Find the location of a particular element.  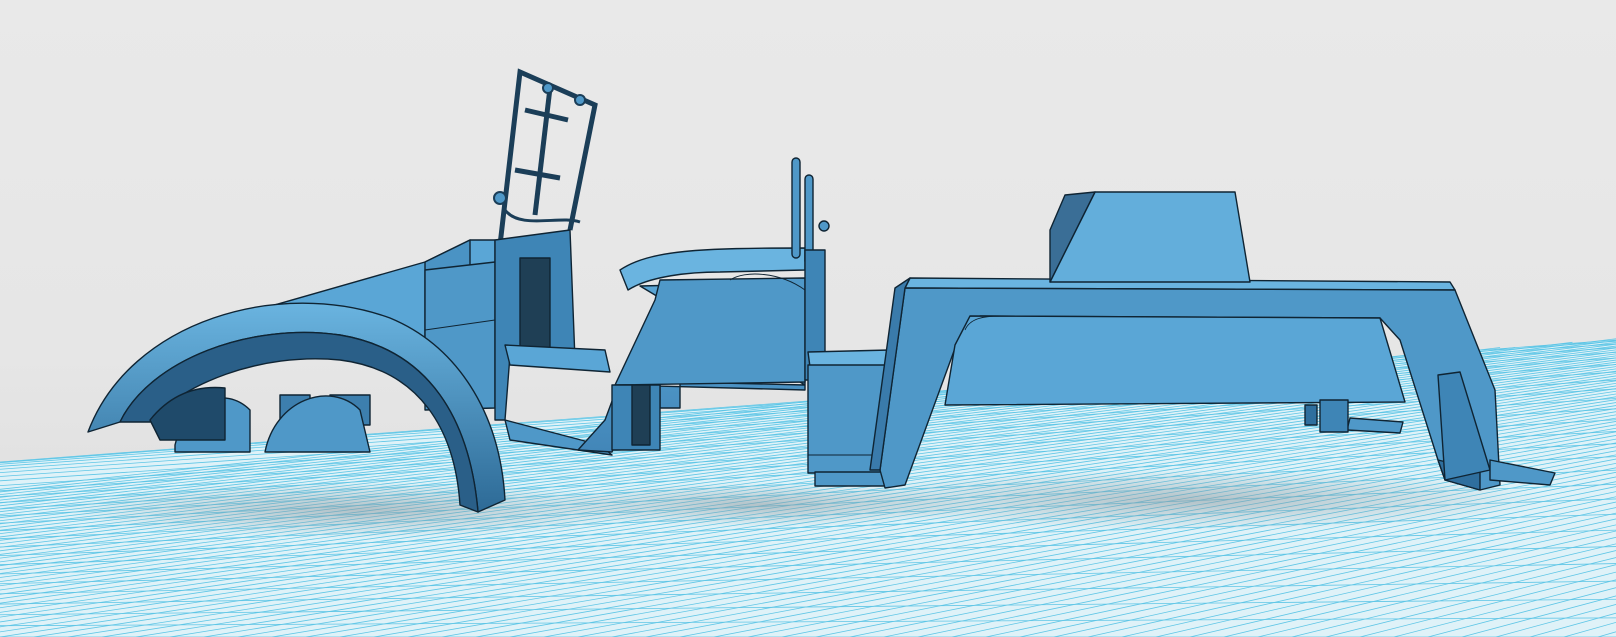

floor-step is located at coordinates (557, 358).